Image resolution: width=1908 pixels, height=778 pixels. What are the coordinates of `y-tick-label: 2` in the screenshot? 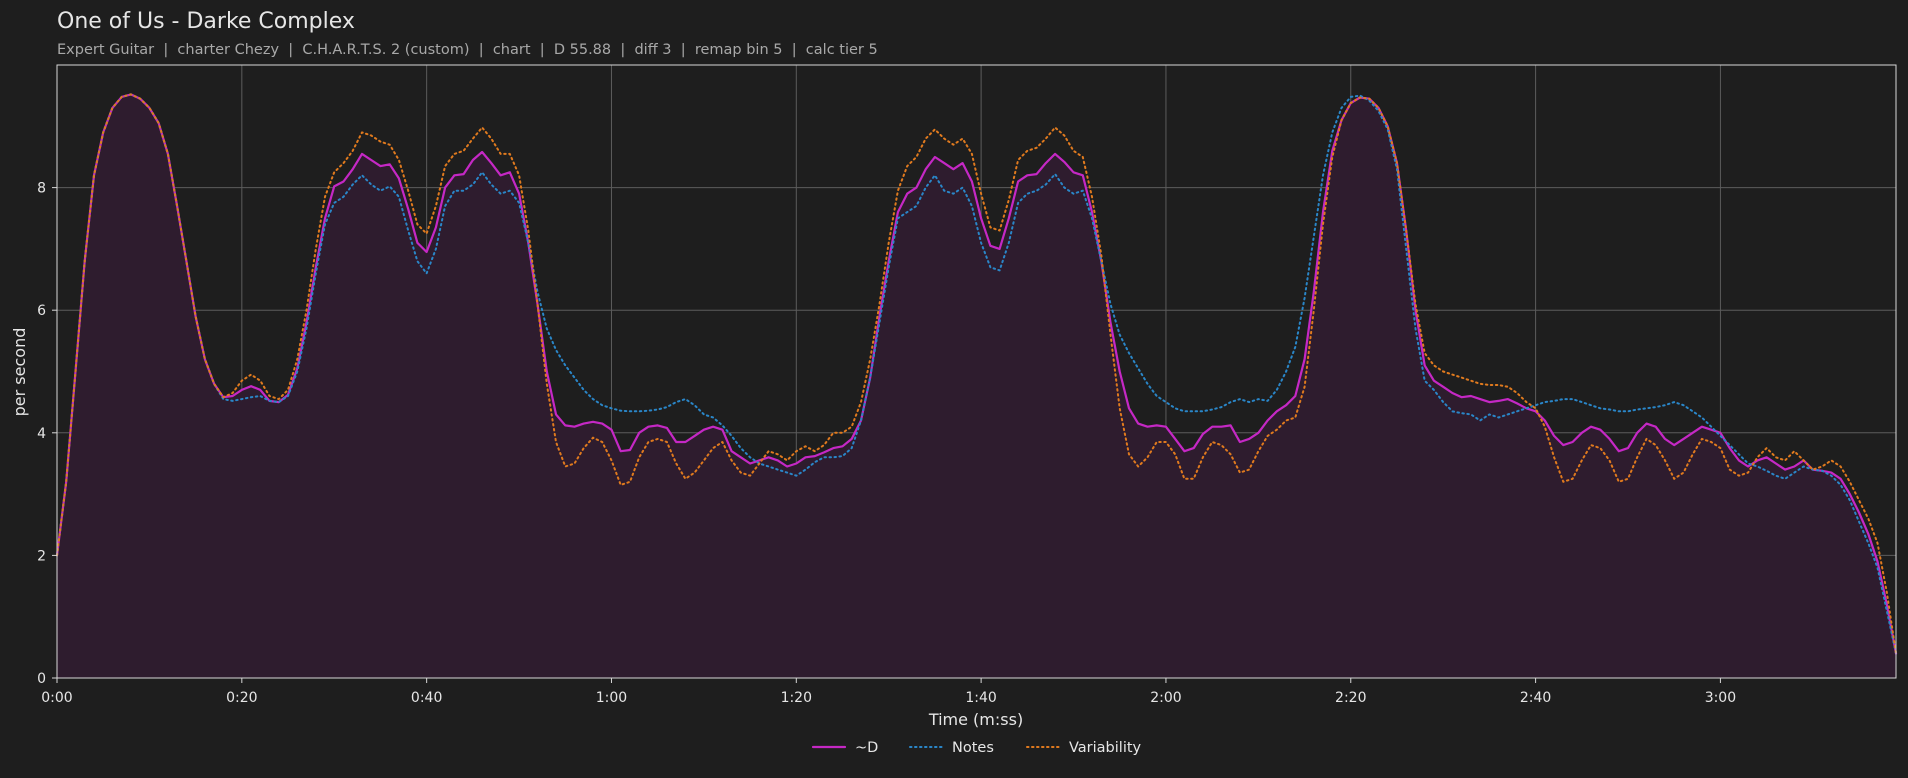 It's located at (41, 556).